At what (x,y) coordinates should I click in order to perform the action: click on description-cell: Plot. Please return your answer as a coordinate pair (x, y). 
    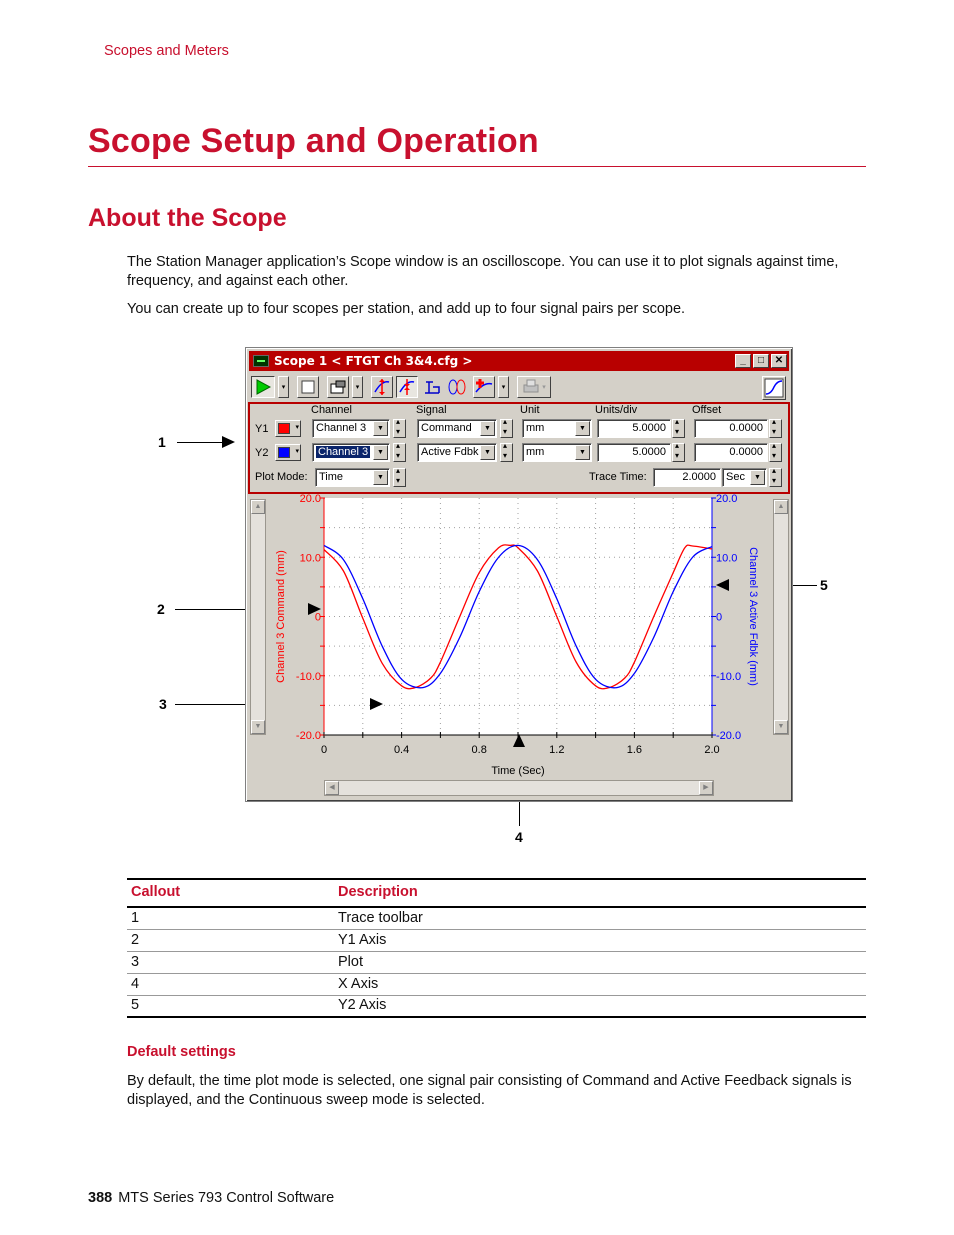
    Looking at the image, I should click on (600, 962).